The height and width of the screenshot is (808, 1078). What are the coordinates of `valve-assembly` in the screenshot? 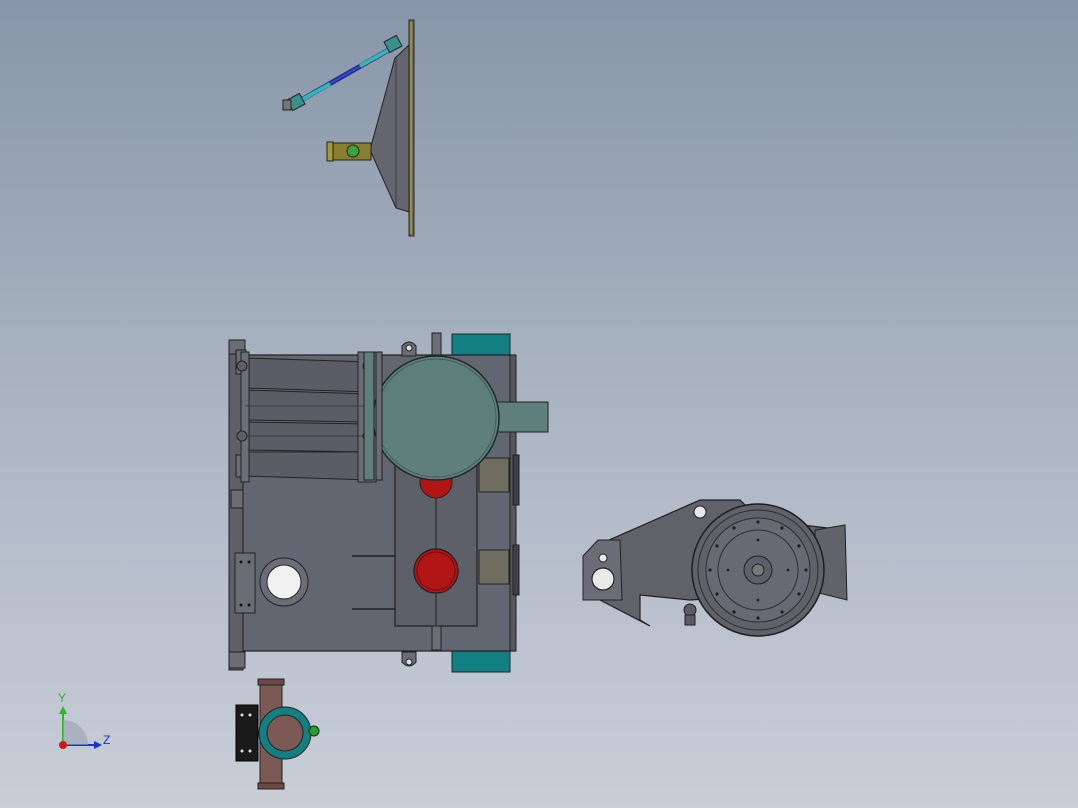 It's located at (277, 734).